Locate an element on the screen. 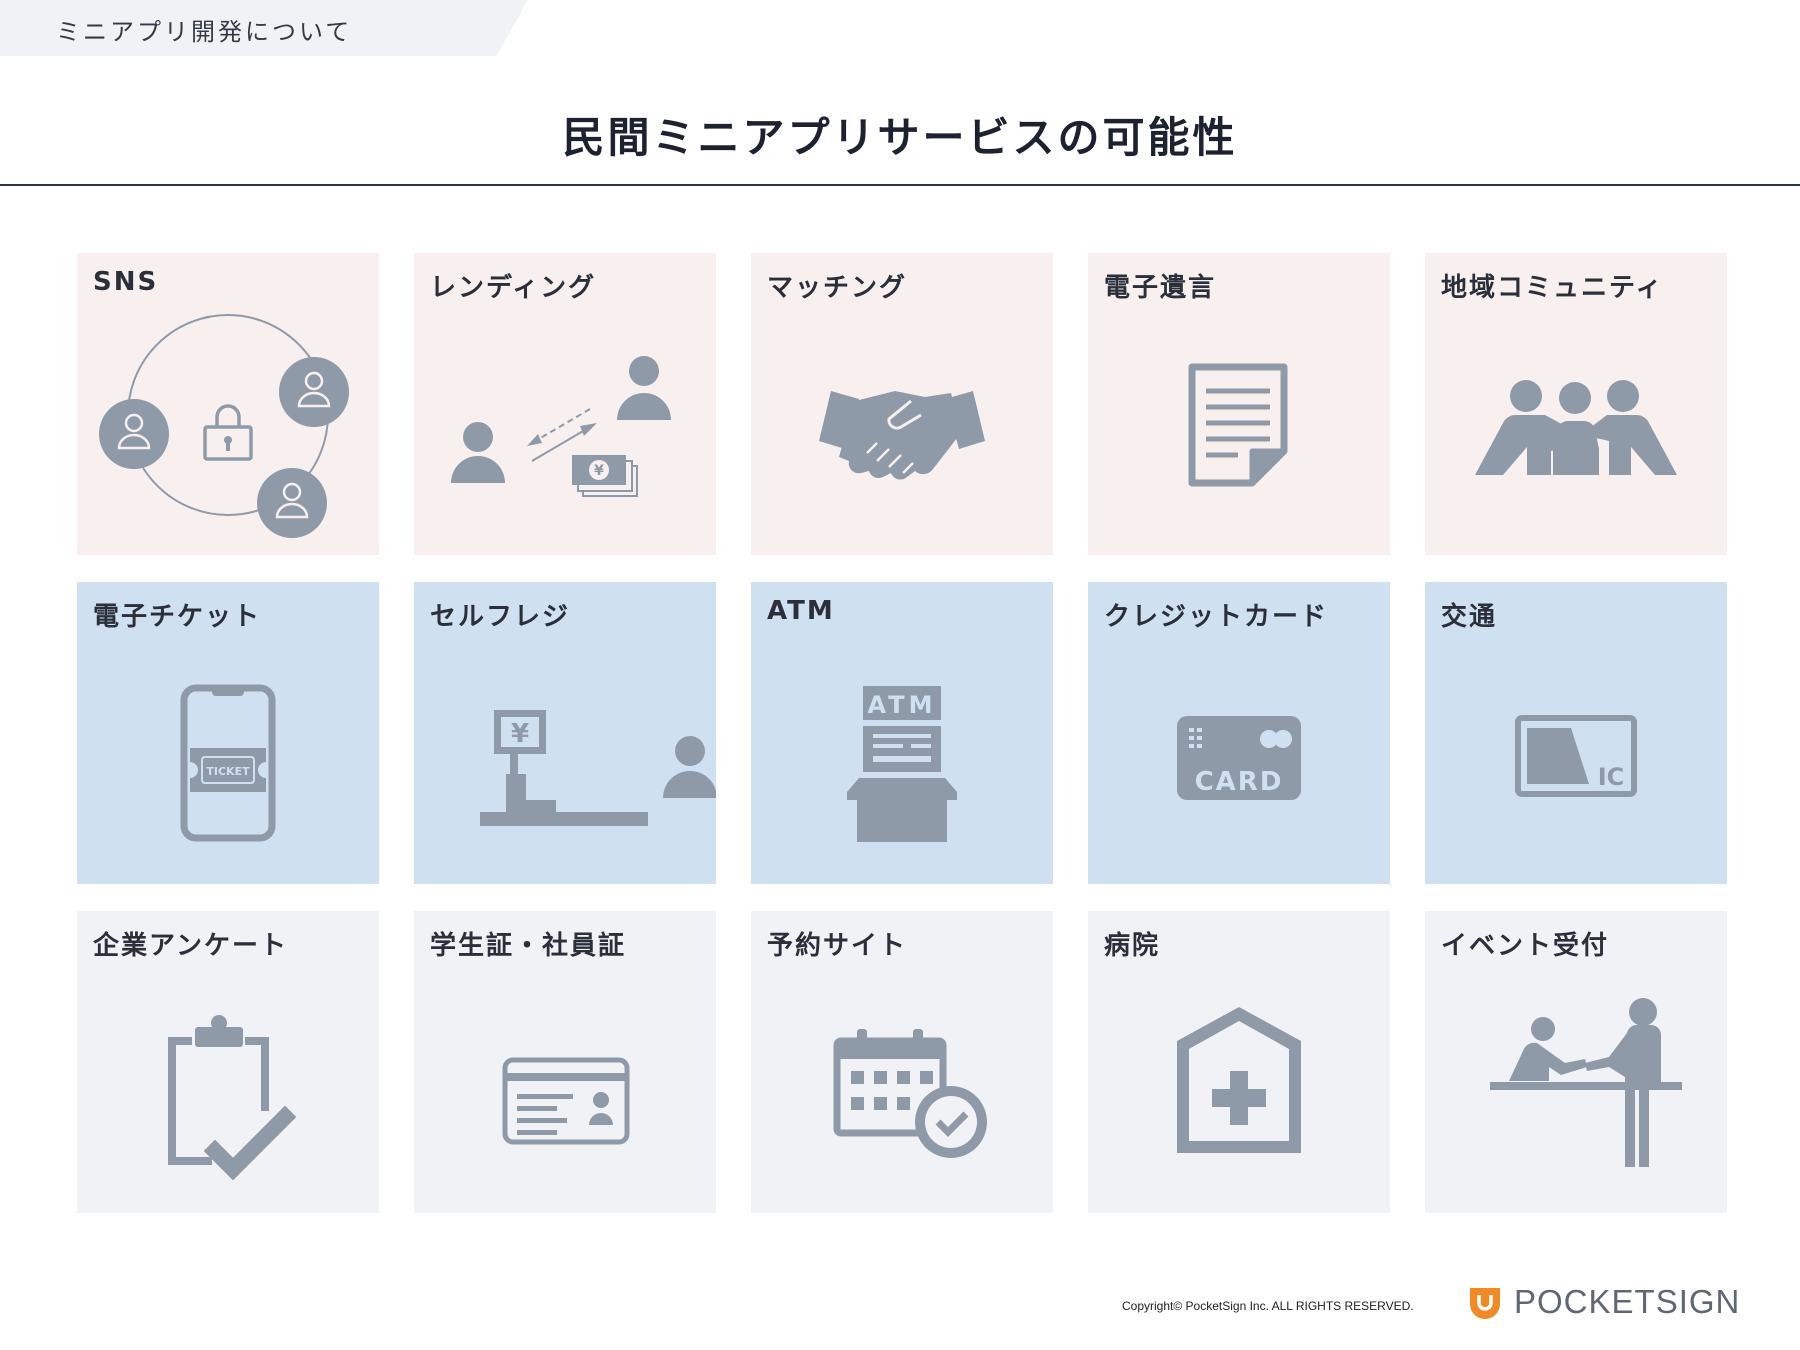 This screenshot has width=1800, height=1350. ticket-text: TICKET is located at coordinates (228, 771).